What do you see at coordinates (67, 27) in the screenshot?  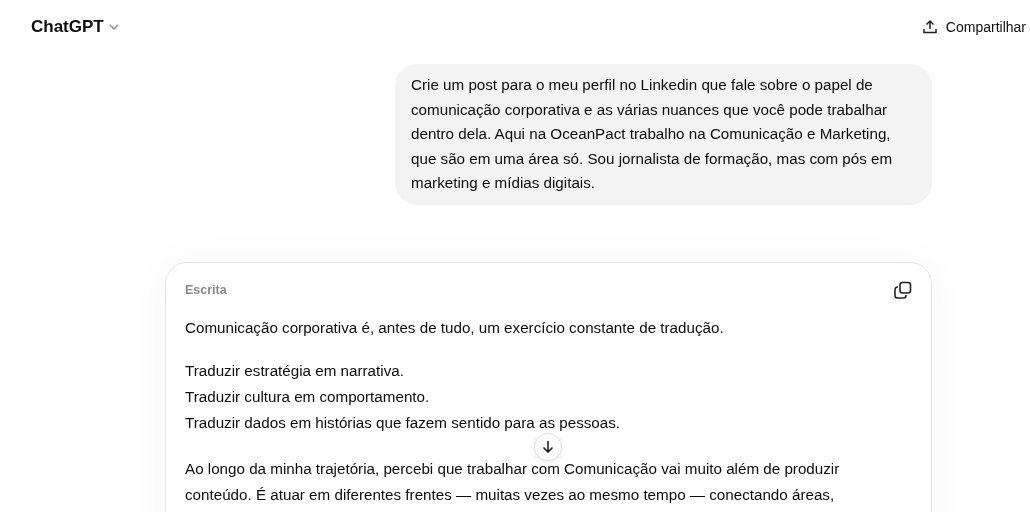 I see `model-name: ChatGPT` at bounding box center [67, 27].